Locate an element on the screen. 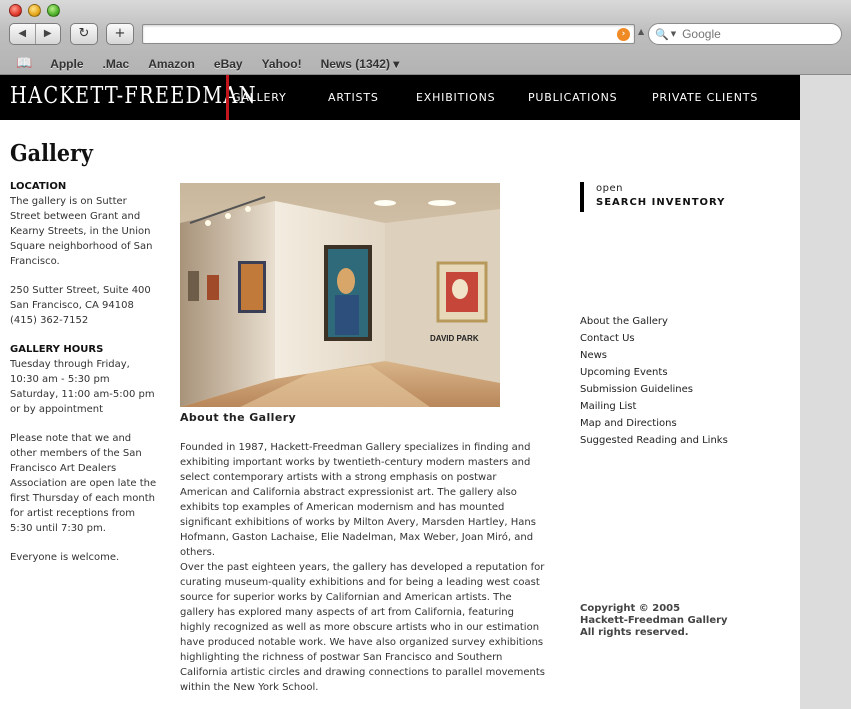  minimize-window-button is located at coordinates (34, 10).